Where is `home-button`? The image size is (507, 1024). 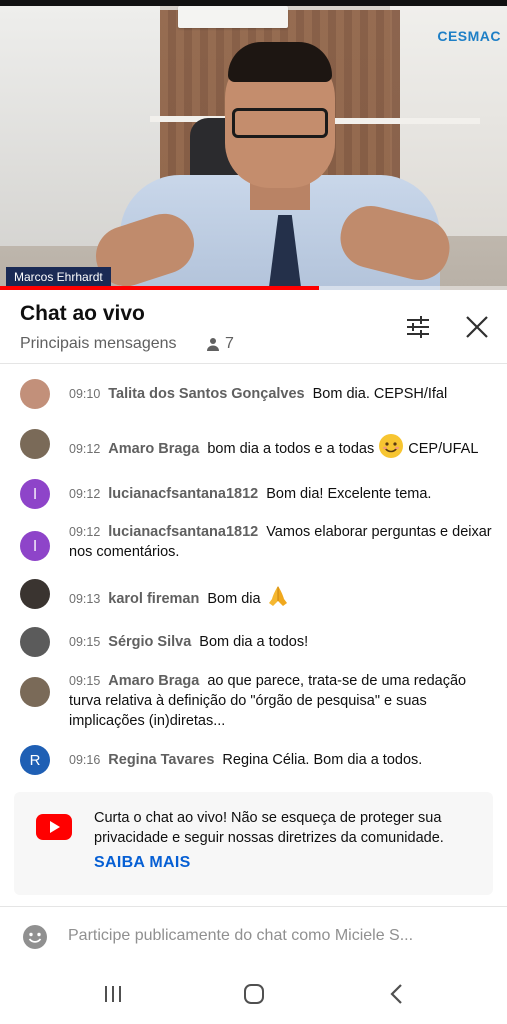
home-button is located at coordinates (254, 994).